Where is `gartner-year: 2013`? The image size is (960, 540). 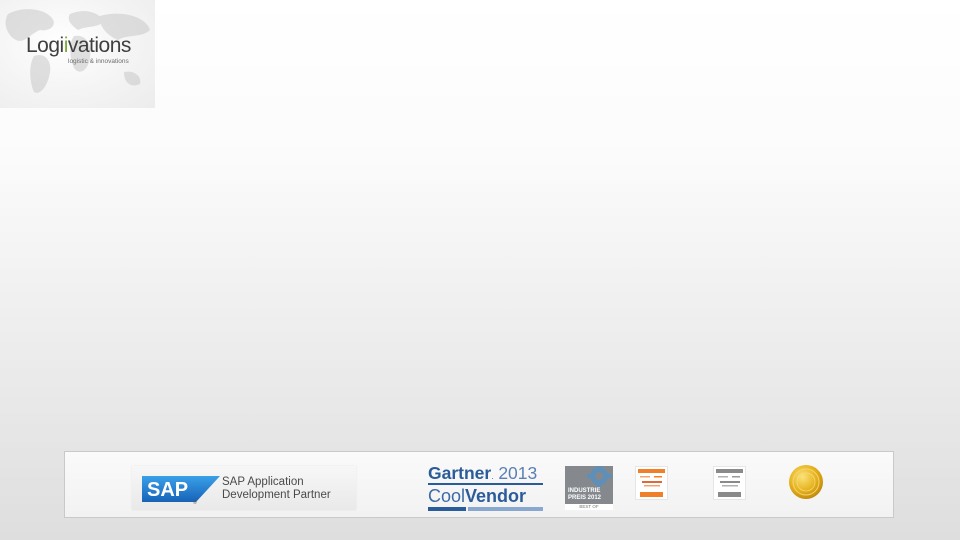
gartner-year: 2013 is located at coordinates (518, 473).